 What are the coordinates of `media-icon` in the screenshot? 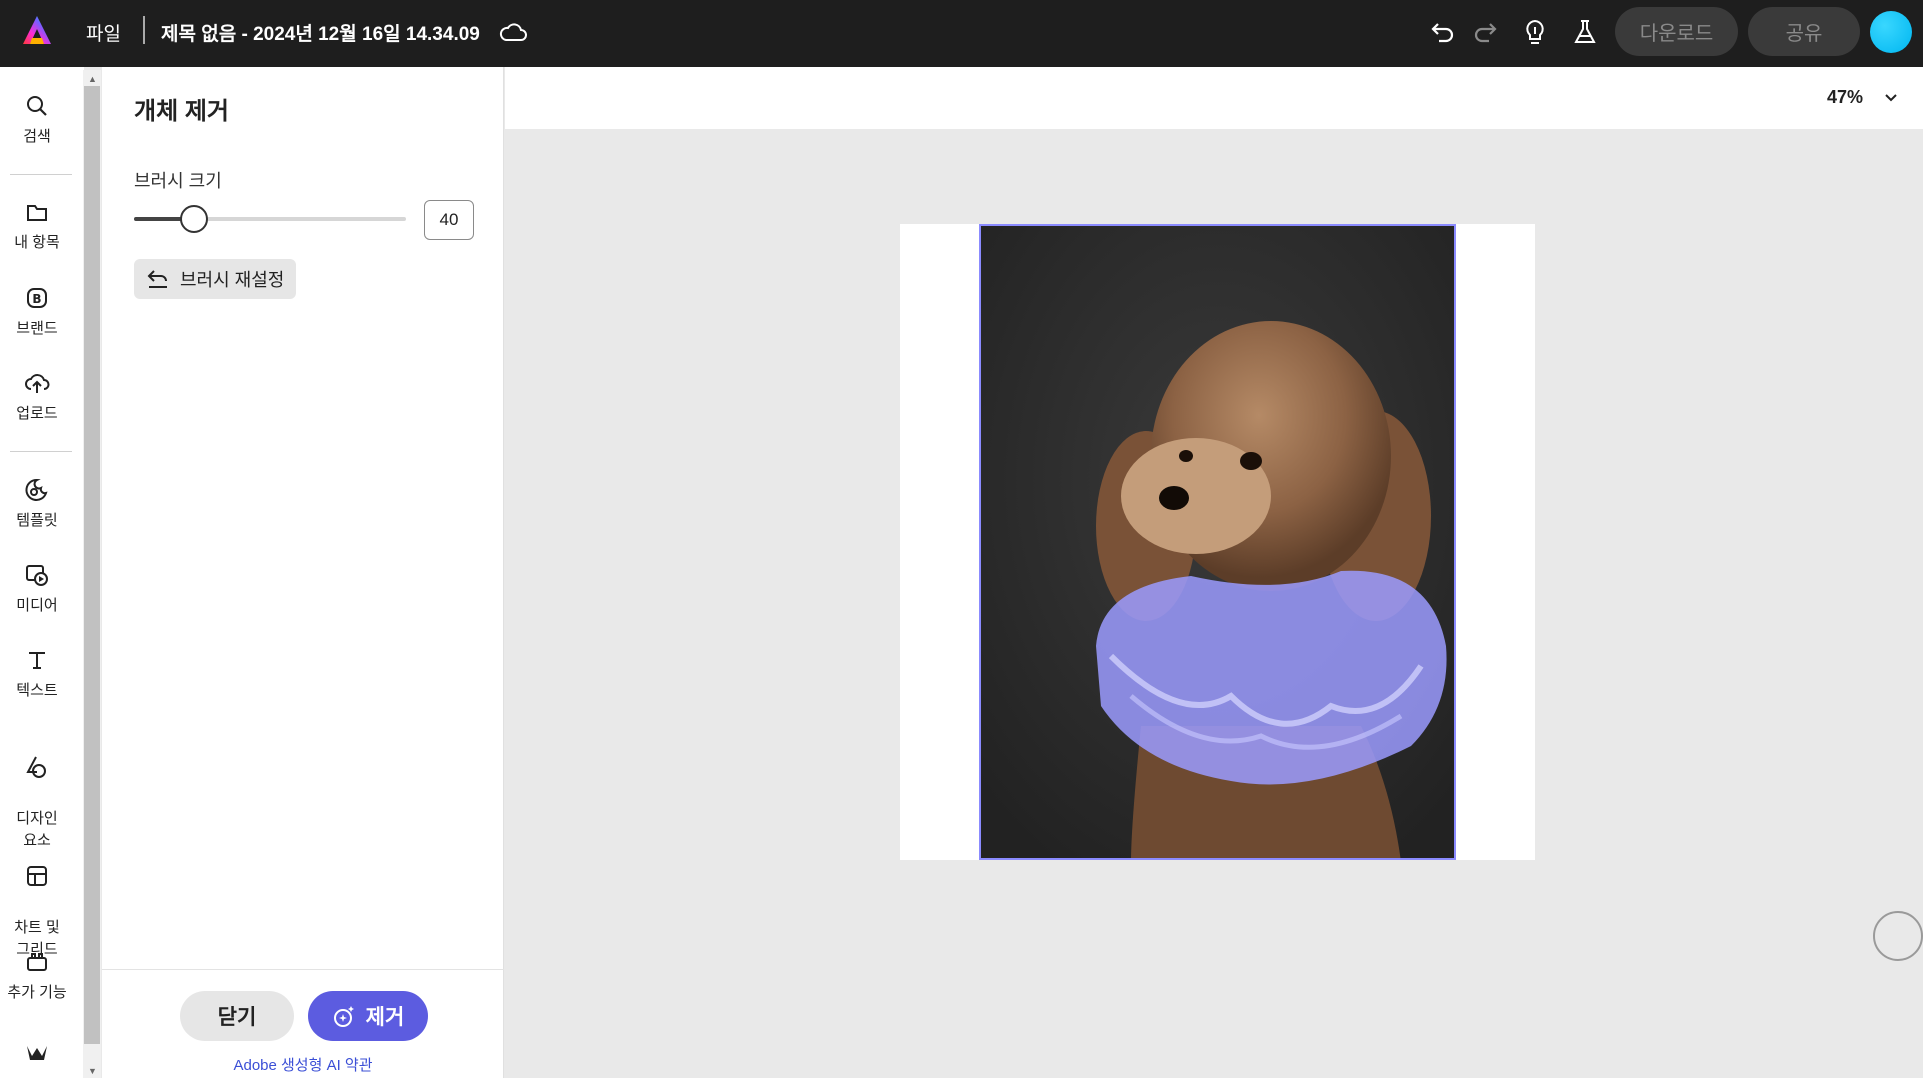 It's located at (37, 575).